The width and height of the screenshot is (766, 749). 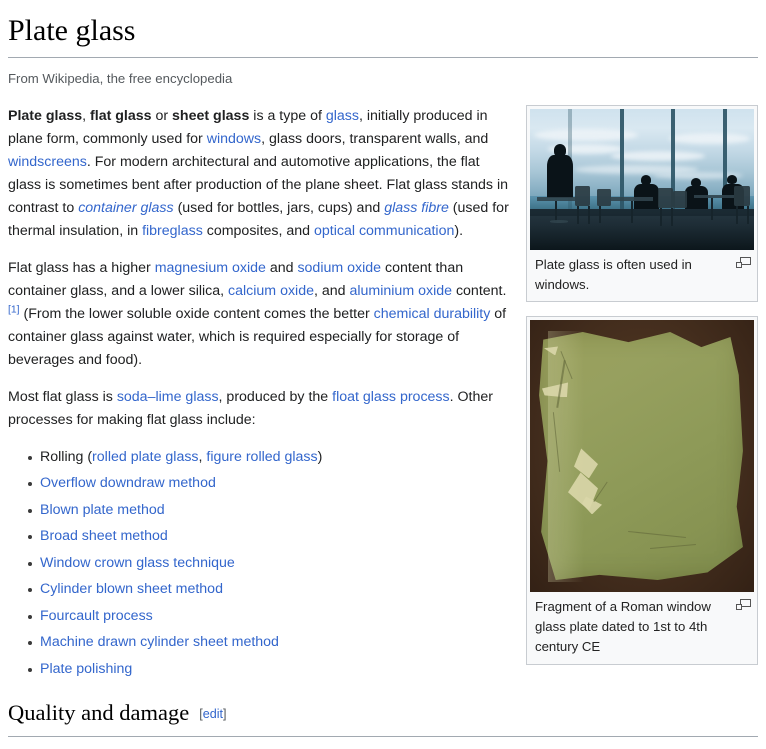 What do you see at coordinates (137, 563) in the screenshot?
I see `link-window-crown-glass-technique: Window crown glass technique` at bounding box center [137, 563].